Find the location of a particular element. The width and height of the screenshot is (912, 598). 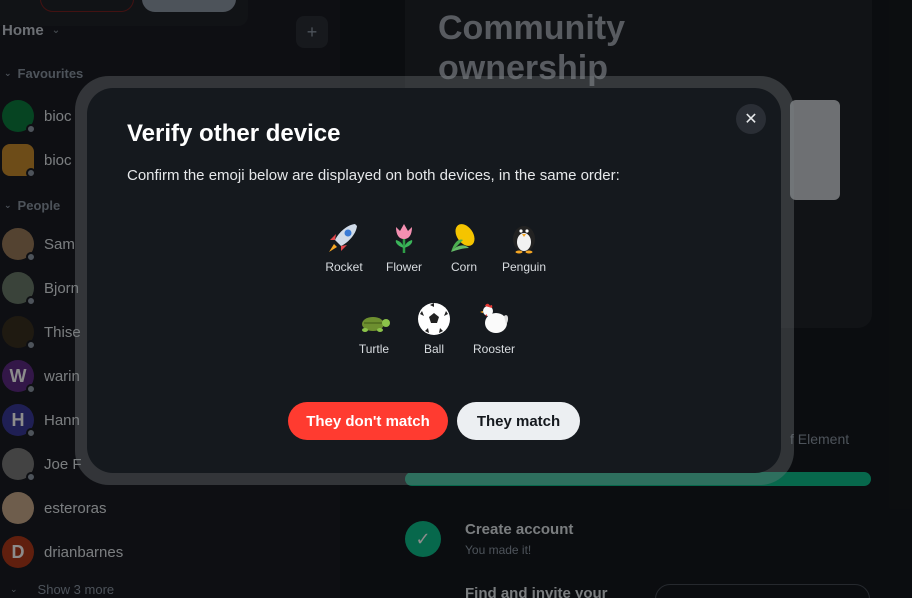

rooster-icon is located at coordinates (494, 318).